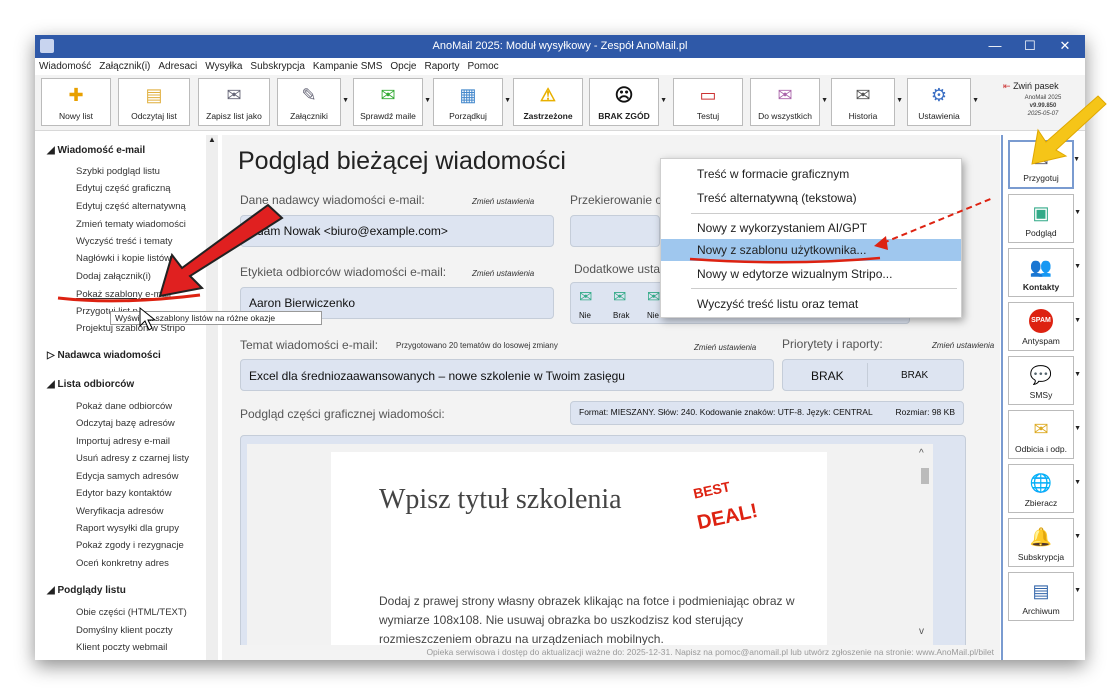 Image resolution: width=1115 pixels, height=692 pixels. I want to click on subscription-button: 🔔 Subskrypcja ▼, so click(1044, 542).